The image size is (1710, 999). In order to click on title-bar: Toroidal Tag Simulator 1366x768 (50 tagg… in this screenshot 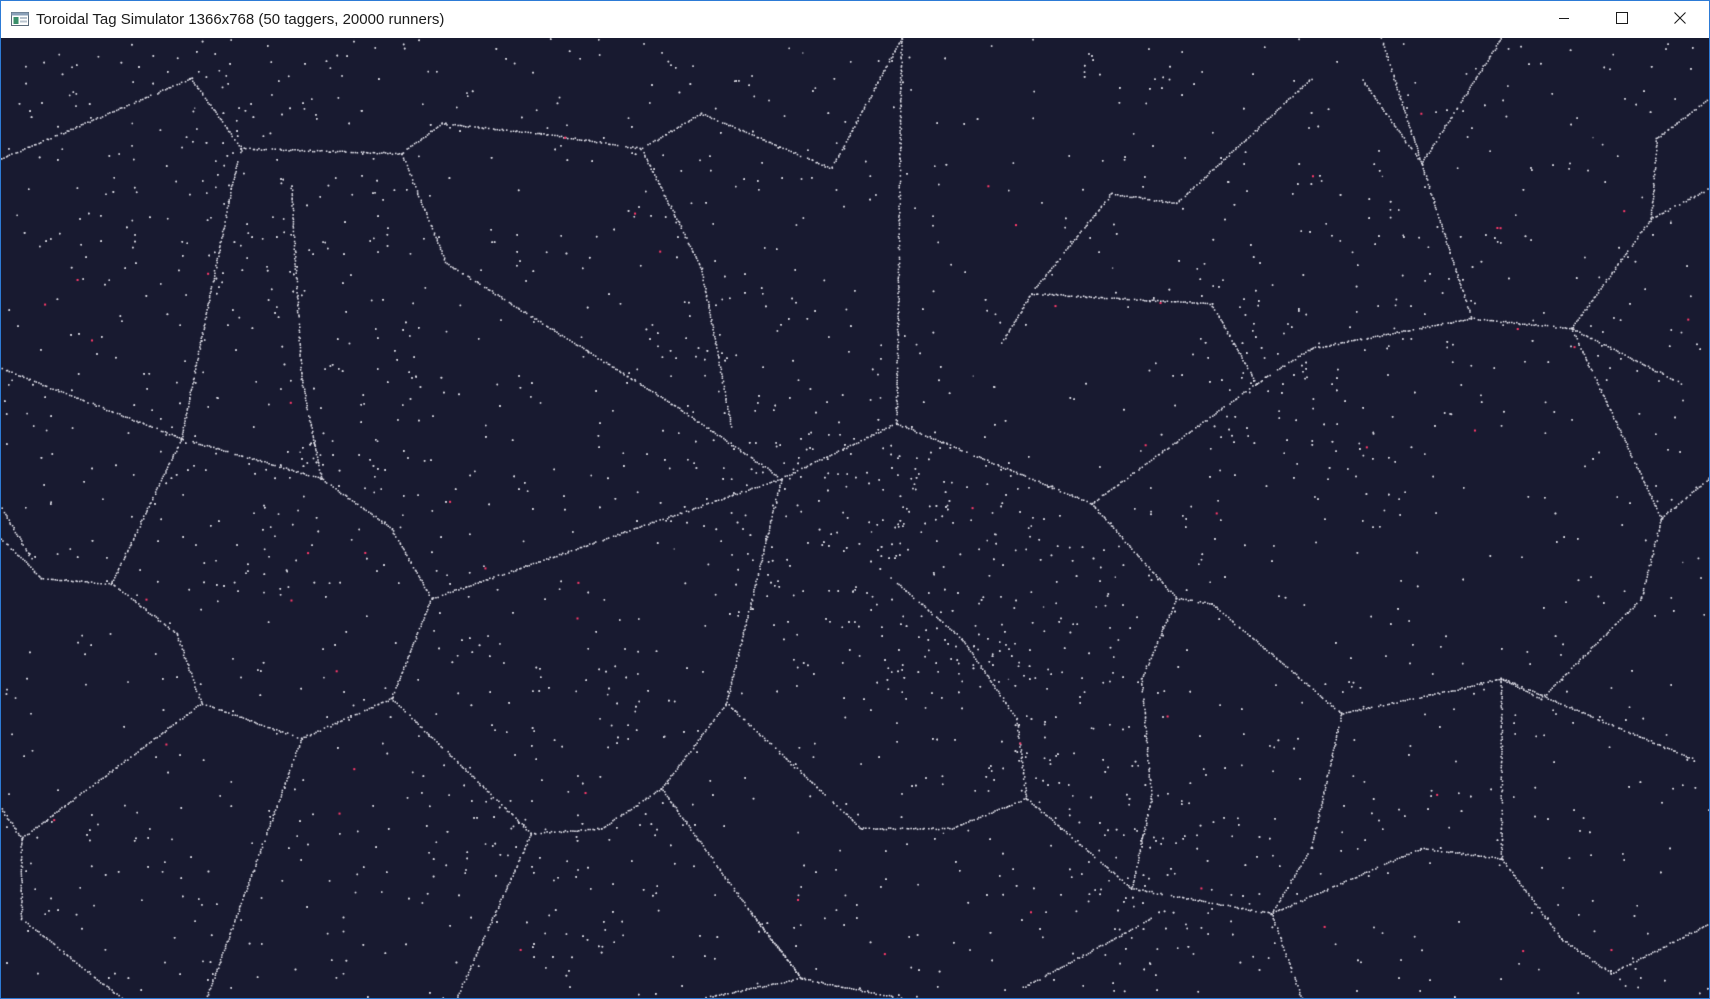, I will do `click(855, 19)`.